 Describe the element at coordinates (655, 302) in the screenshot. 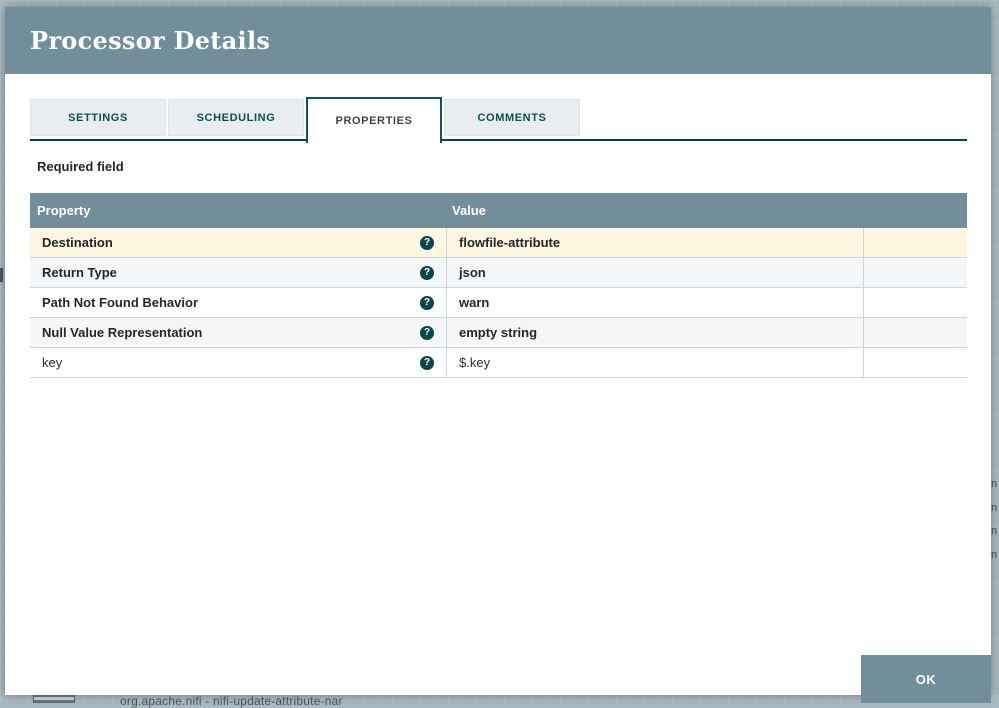

I see `property-value: warn` at that location.